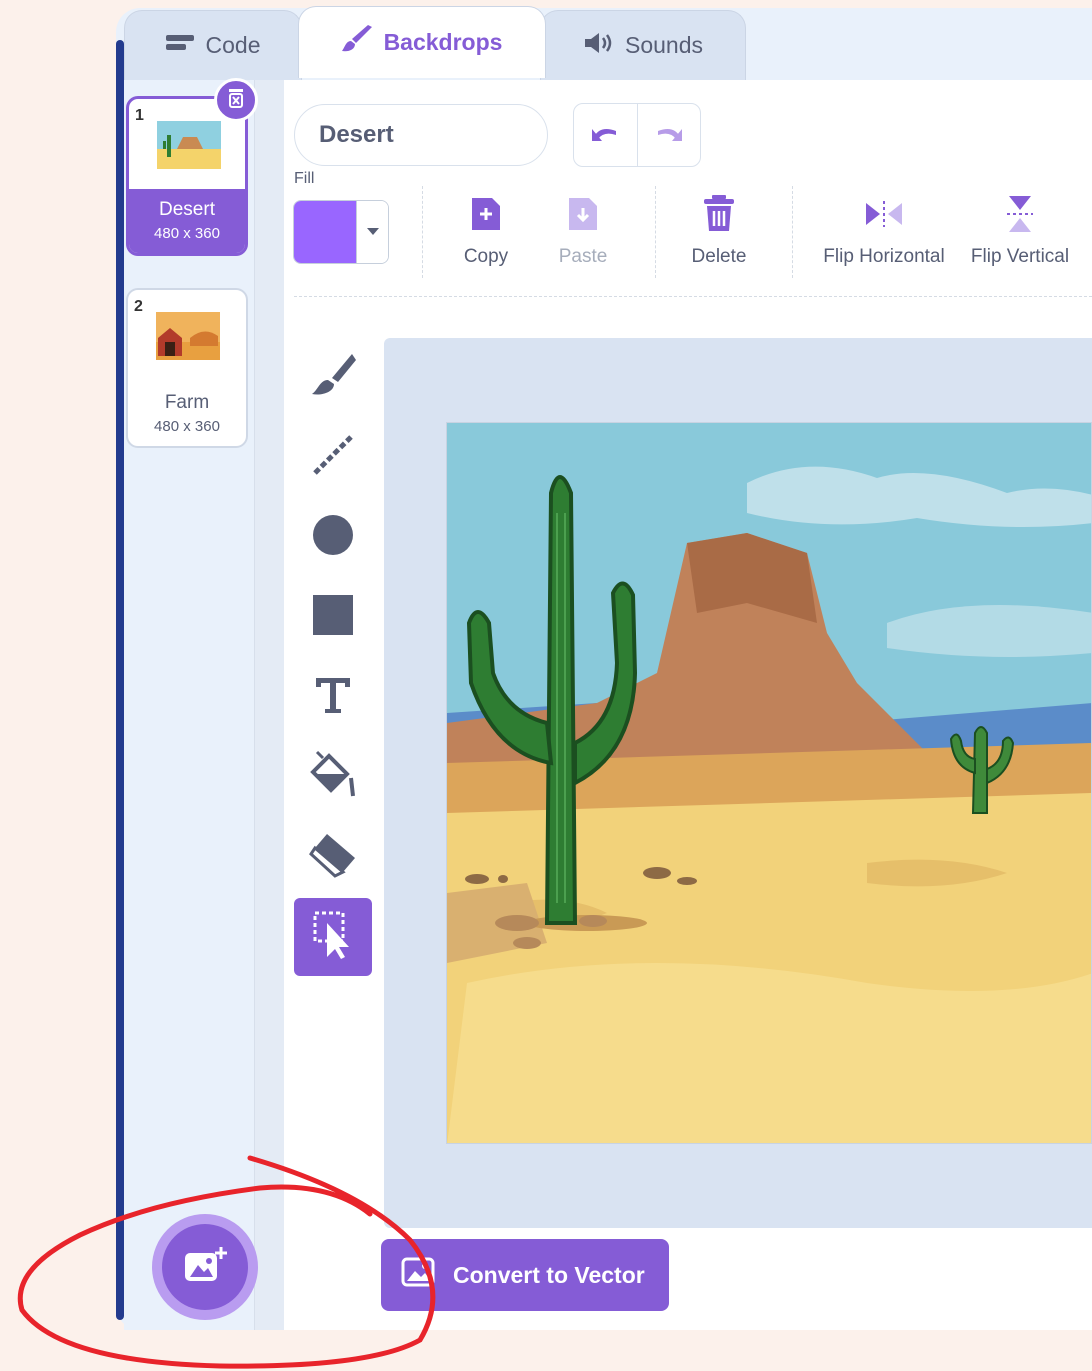 This screenshot has height=1371, width=1092. I want to click on paste-icon, so click(583, 217).